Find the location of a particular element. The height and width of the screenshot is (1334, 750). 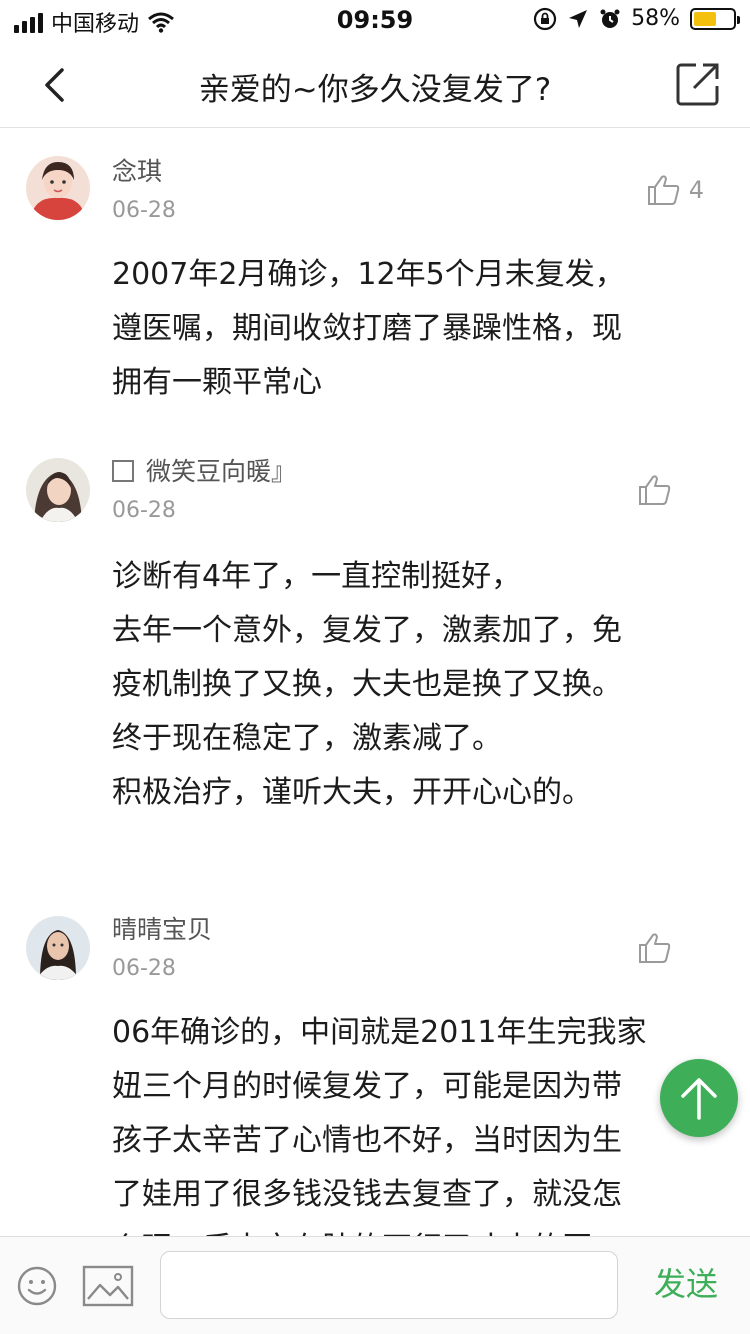

image-button is located at coordinates (108, 1286).